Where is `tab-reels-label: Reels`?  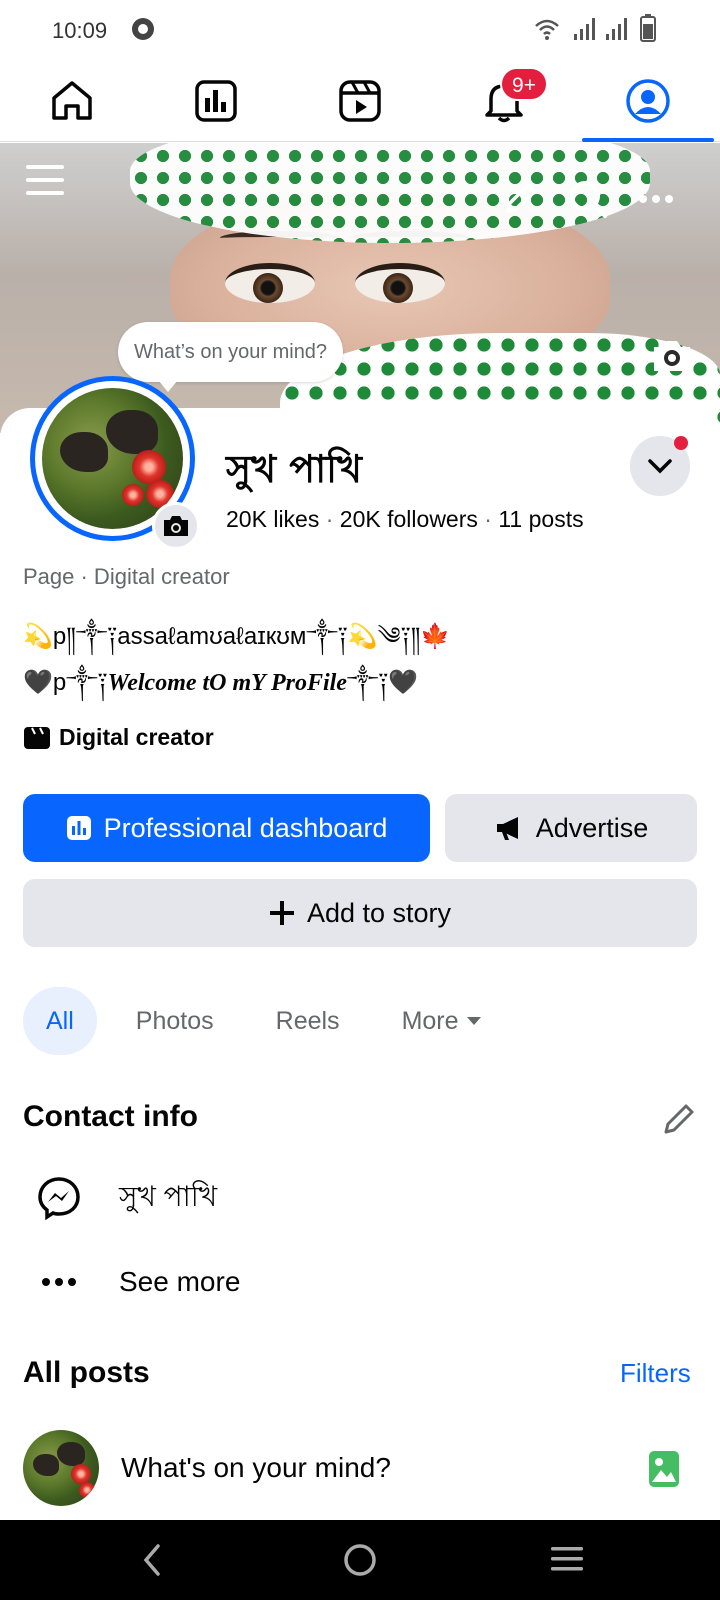 tab-reels-label: Reels is located at coordinates (307, 1020).